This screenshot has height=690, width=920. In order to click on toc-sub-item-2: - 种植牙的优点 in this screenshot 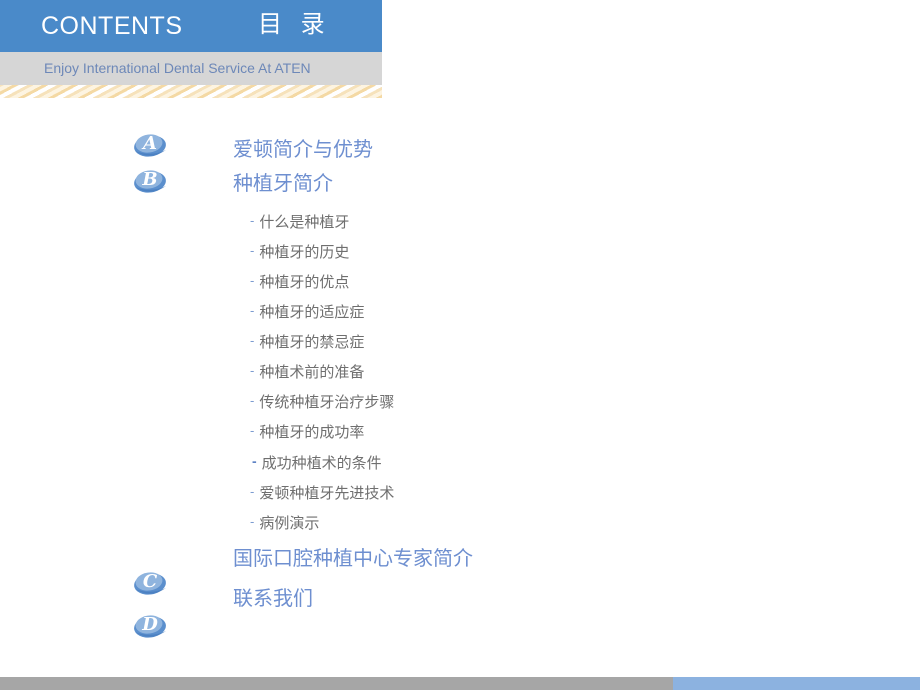, I will do `click(299, 282)`.